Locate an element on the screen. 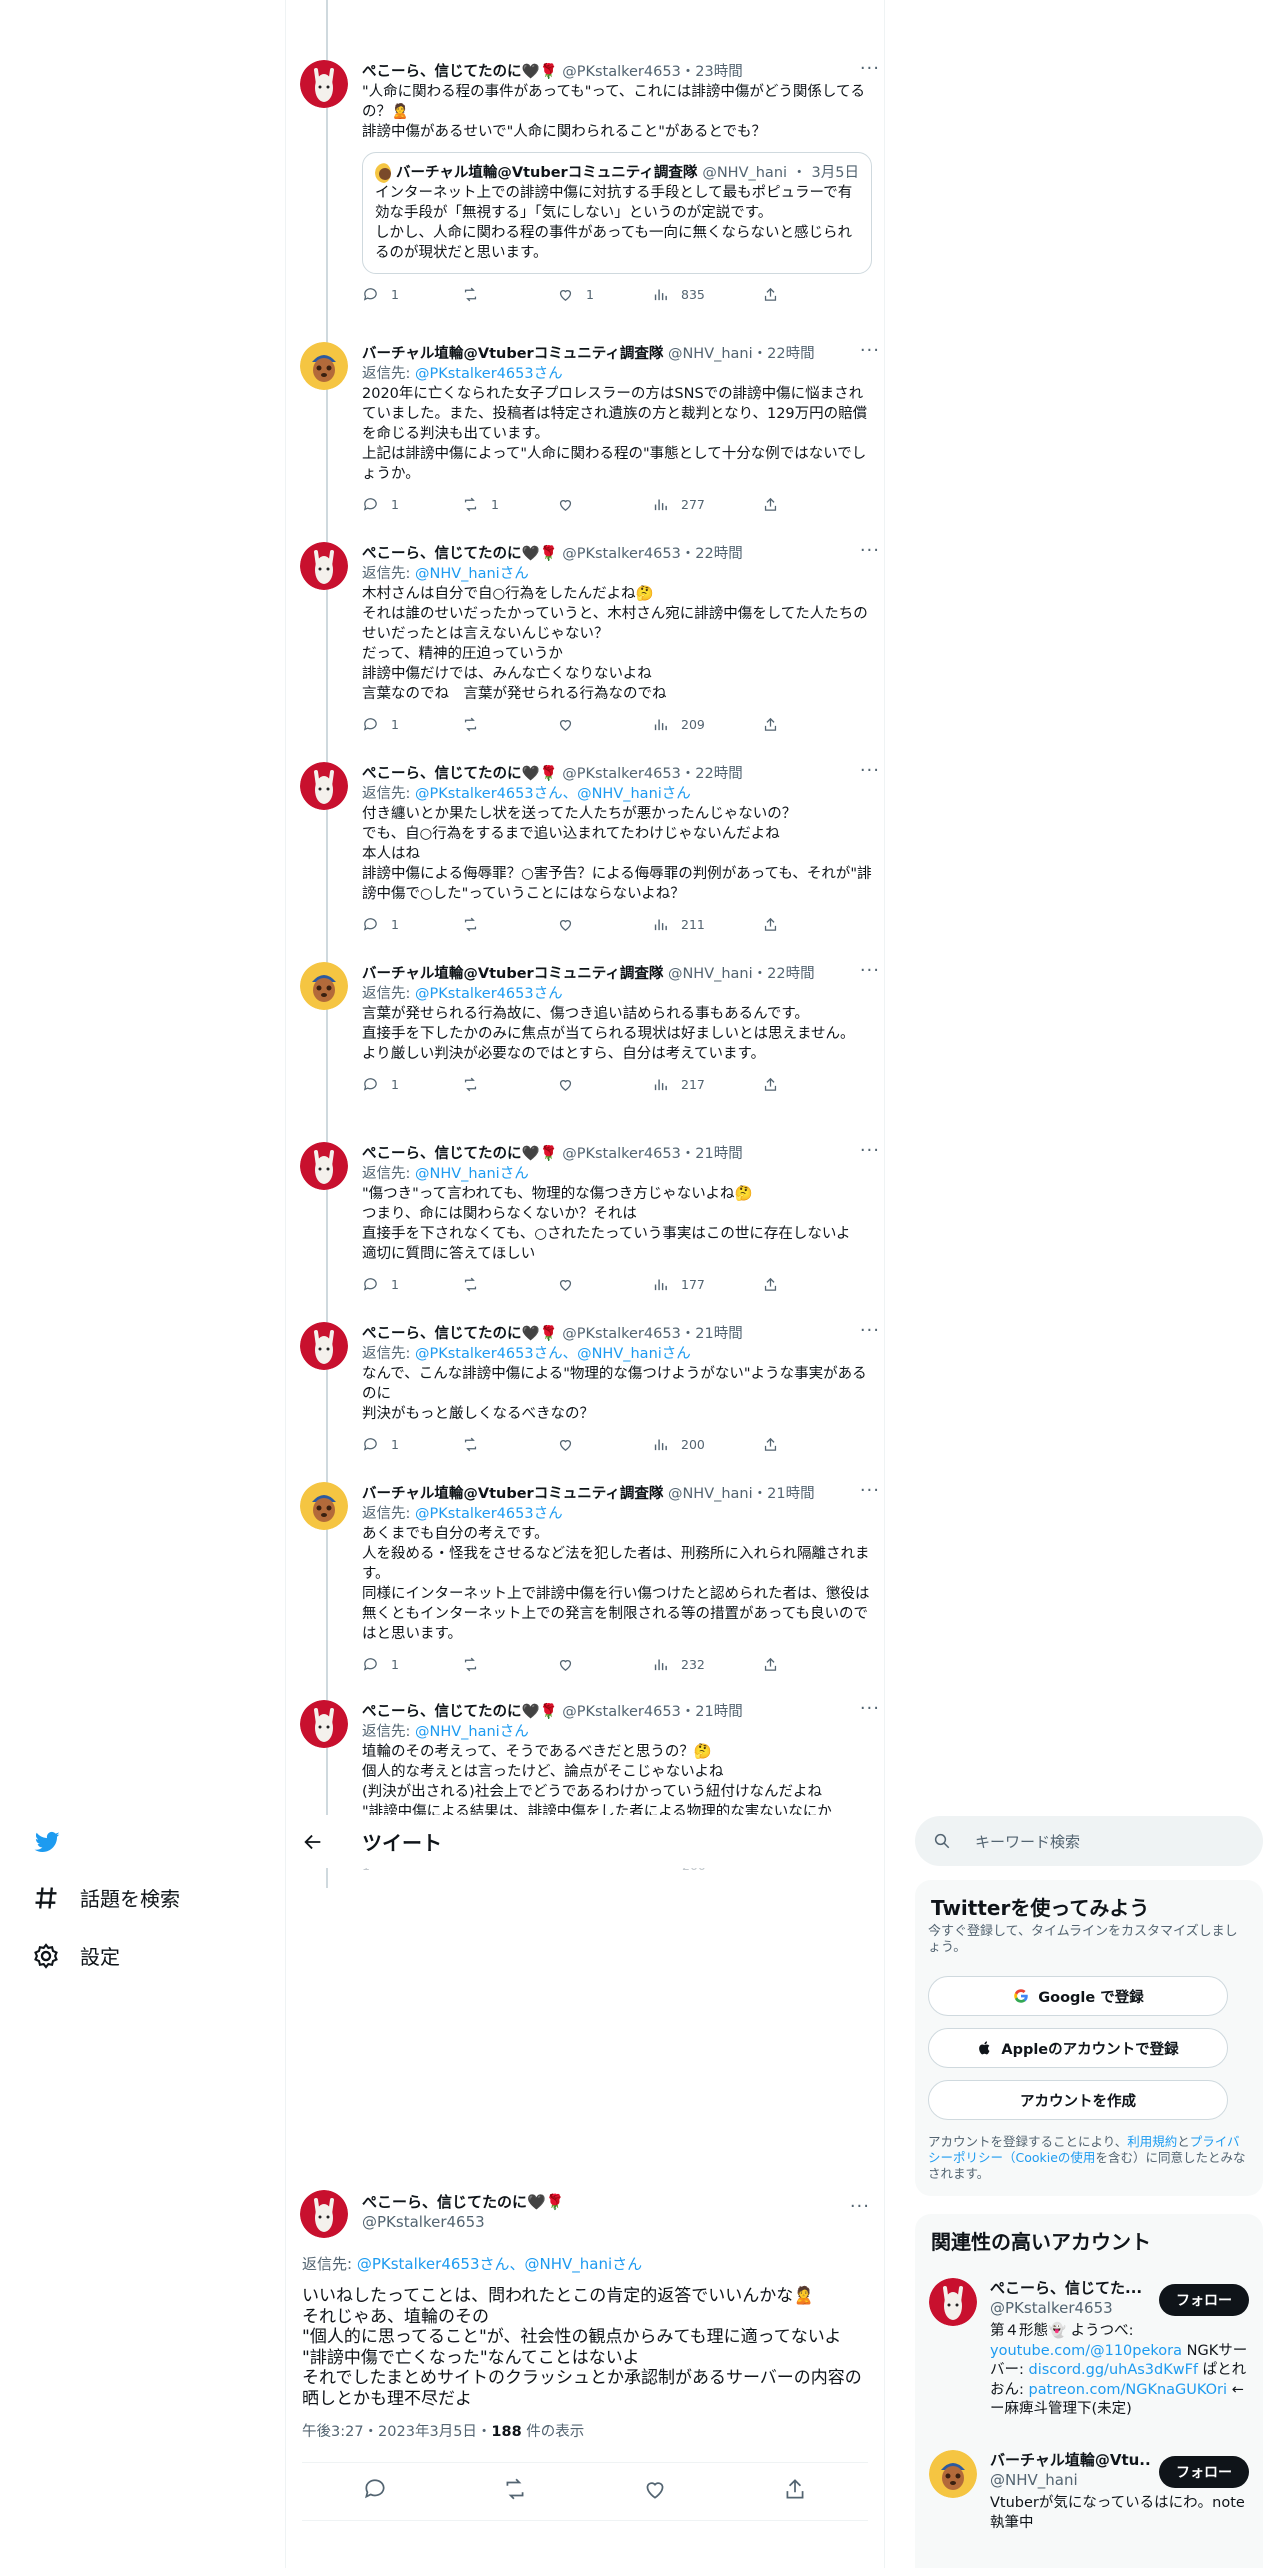  views-button: 277 is located at coordinates (678, 504).